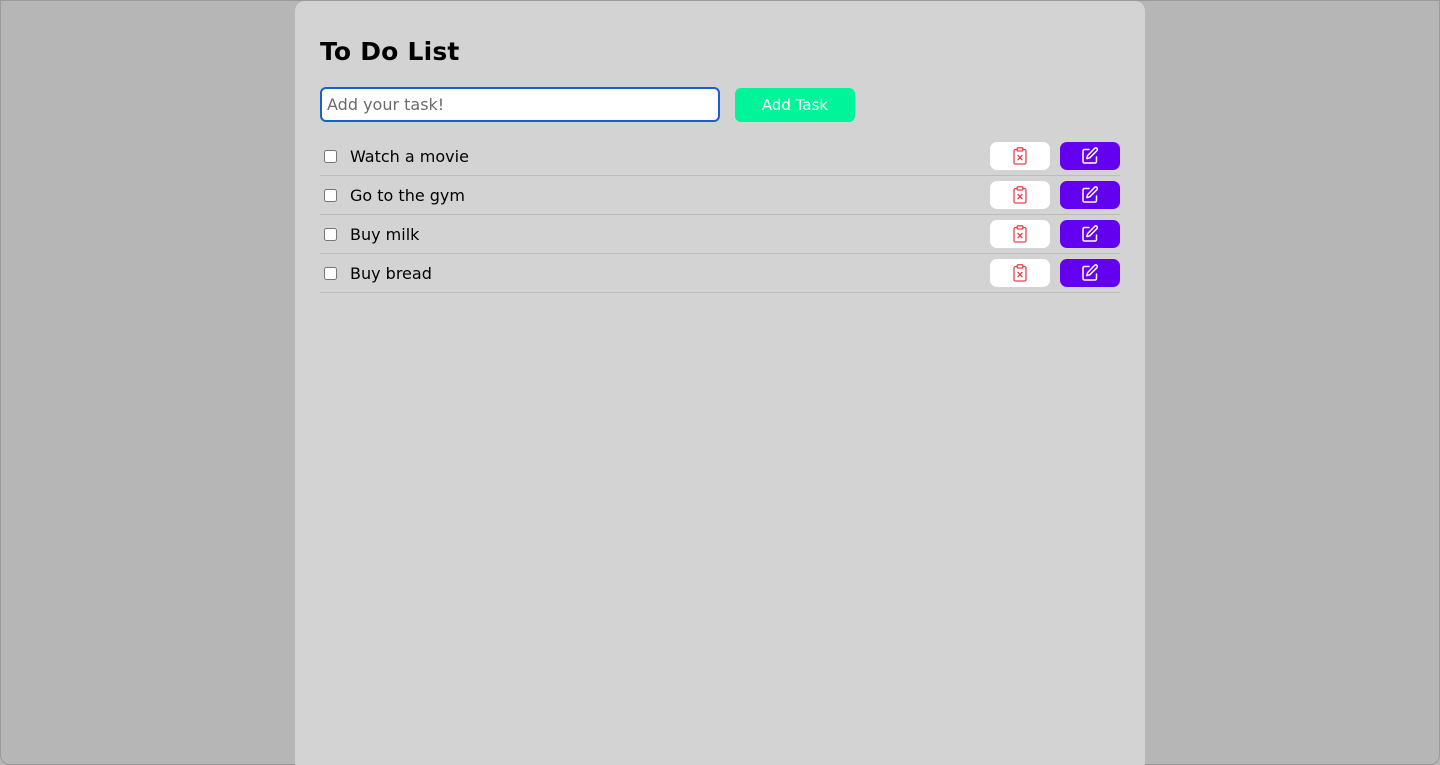  Describe the element at coordinates (390, 51) in the screenshot. I see `page-title: To Do List` at that location.